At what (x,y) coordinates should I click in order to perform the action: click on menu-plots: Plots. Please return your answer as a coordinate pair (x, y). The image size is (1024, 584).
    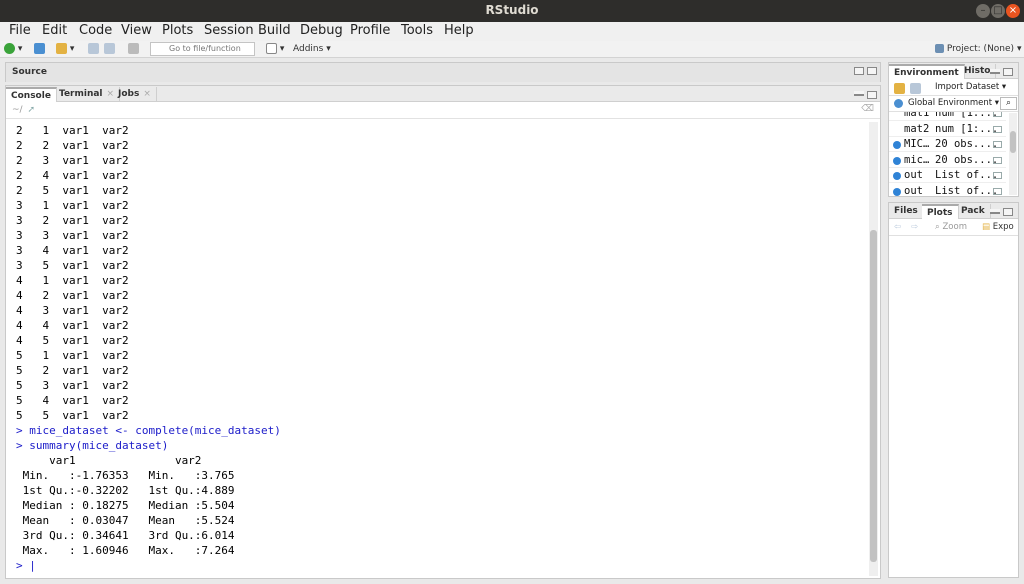
    Looking at the image, I should click on (177, 30).